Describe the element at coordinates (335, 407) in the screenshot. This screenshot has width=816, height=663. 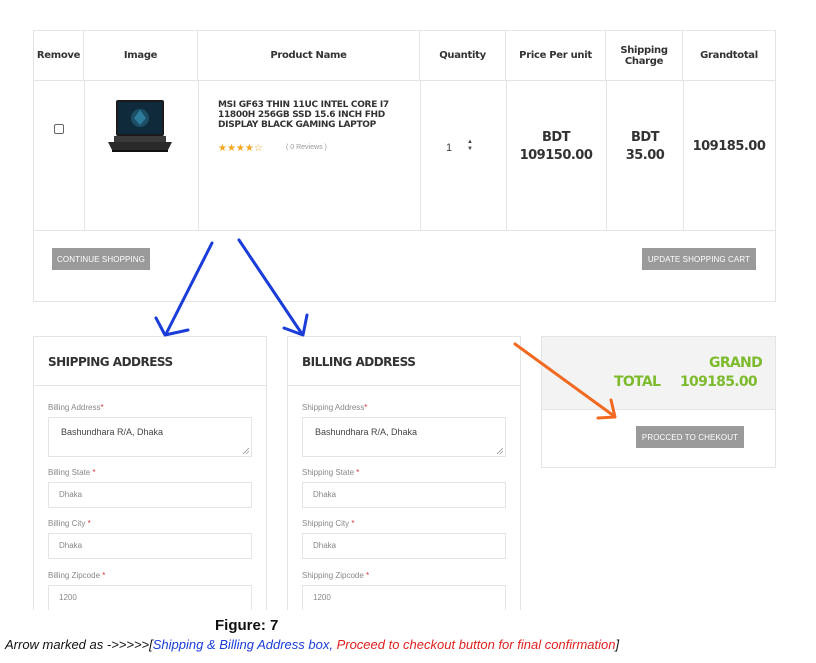
I see `billing-address-label: Shipping Address*` at that location.